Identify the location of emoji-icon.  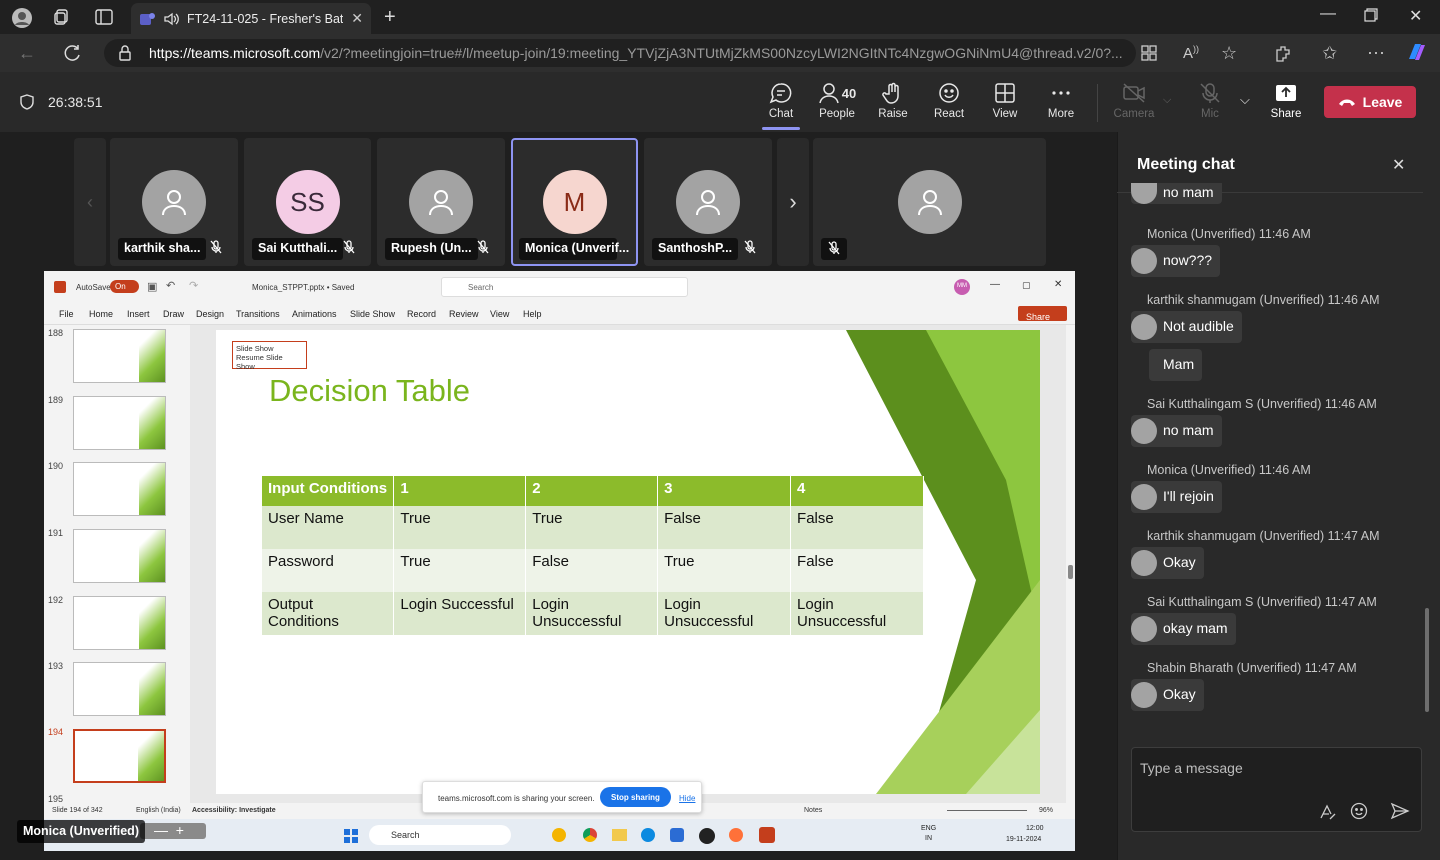
(1359, 811).